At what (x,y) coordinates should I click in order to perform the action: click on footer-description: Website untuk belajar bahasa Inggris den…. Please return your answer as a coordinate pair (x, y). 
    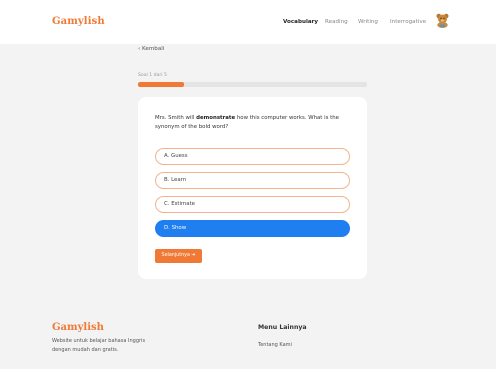
    Looking at the image, I should click on (99, 345).